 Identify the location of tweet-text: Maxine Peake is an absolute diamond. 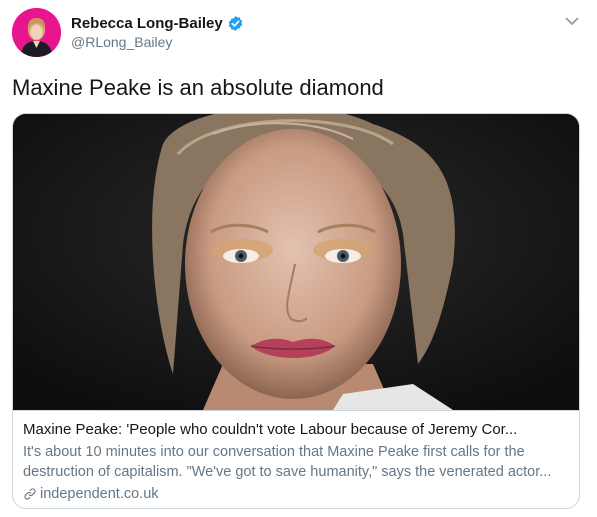
(198, 87).